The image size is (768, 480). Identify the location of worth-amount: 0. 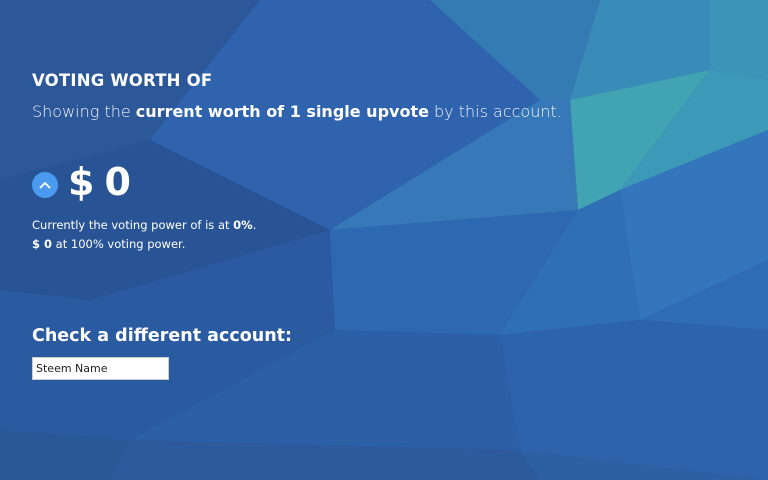
(117, 182).